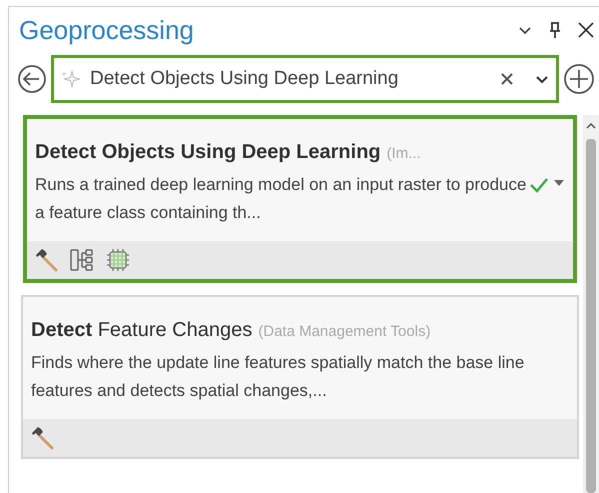 Image resolution: width=599 pixels, height=493 pixels. I want to click on pin-icon, so click(555, 30).